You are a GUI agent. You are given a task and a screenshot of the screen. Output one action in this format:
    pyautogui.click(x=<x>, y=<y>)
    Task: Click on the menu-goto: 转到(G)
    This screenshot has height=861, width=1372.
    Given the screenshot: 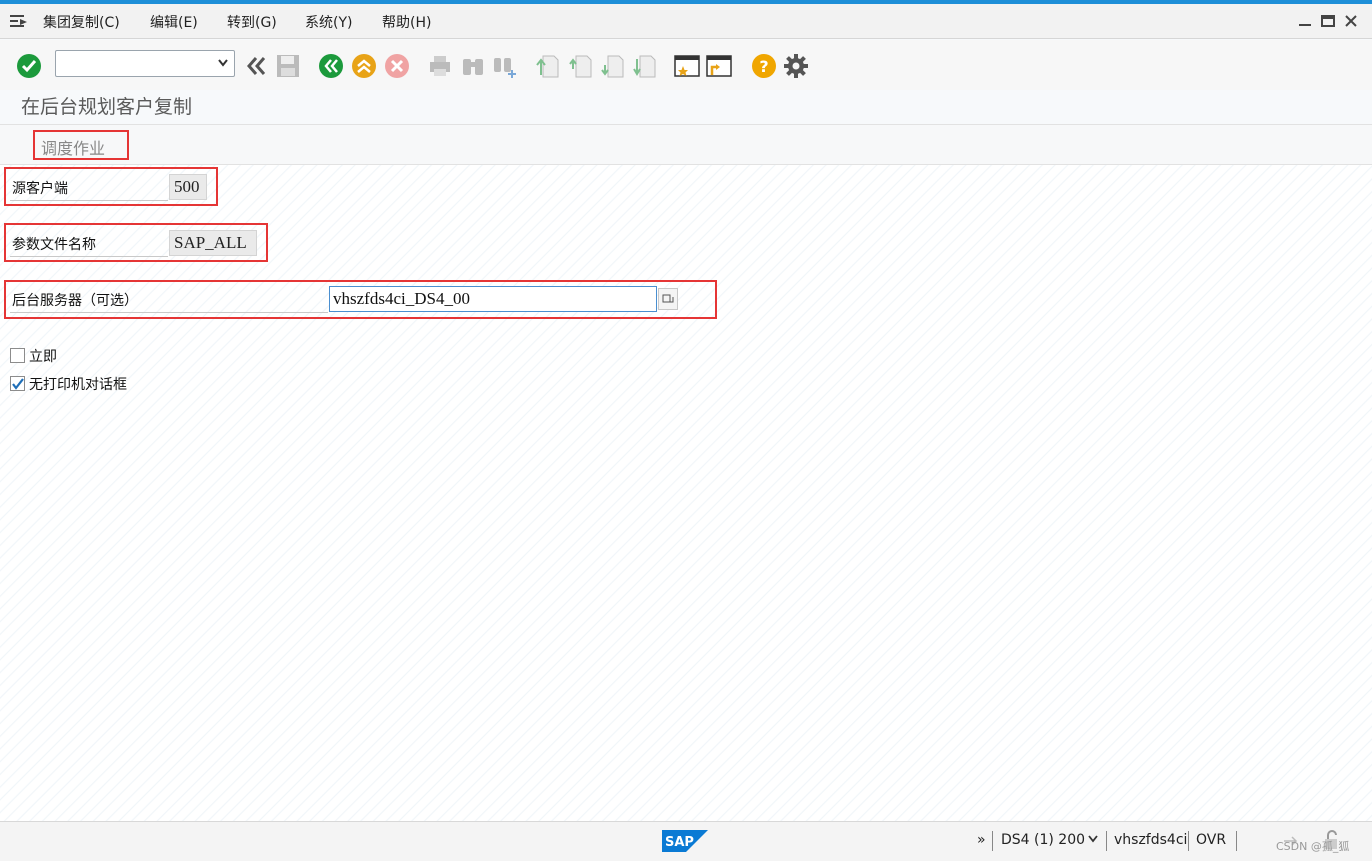 What is the action you would take?
    pyautogui.click(x=252, y=22)
    